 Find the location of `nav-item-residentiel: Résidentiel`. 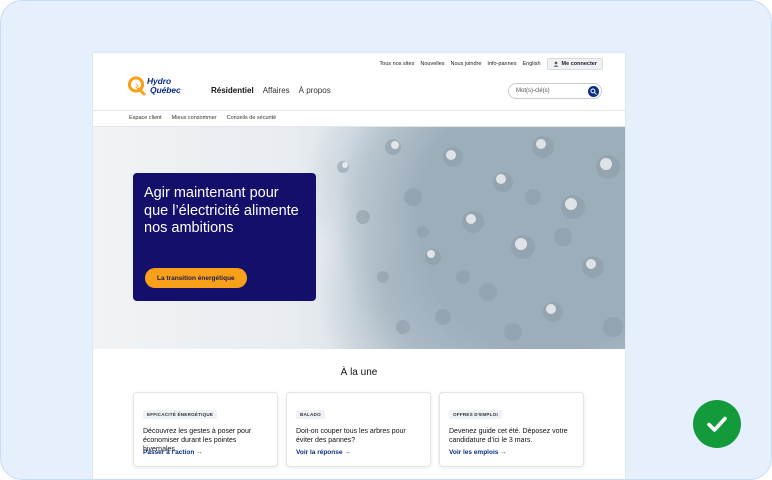

nav-item-residentiel: Résidentiel is located at coordinates (232, 90).